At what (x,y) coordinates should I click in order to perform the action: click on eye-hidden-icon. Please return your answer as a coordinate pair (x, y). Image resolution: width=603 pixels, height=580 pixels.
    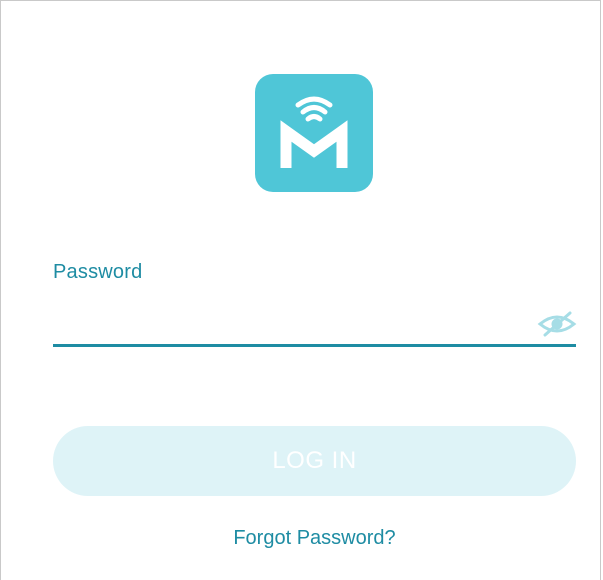
    Looking at the image, I should click on (557, 324).